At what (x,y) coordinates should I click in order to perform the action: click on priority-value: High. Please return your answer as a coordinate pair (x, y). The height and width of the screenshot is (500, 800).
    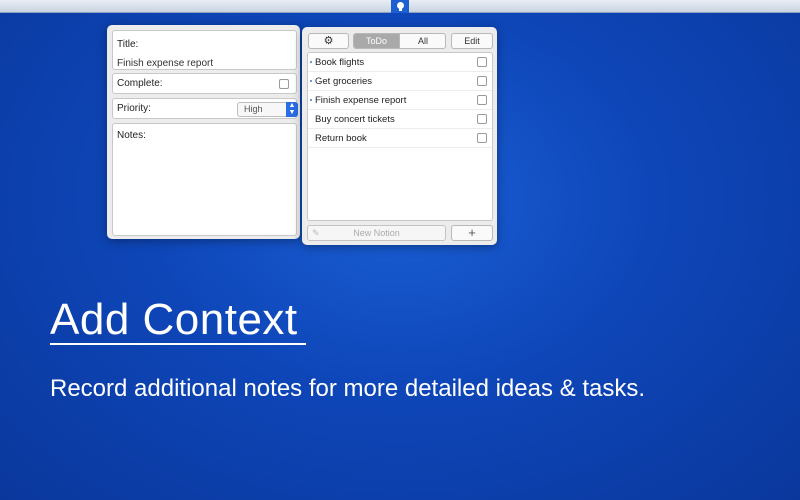
    Looking at the image, I should click on (253, 109).